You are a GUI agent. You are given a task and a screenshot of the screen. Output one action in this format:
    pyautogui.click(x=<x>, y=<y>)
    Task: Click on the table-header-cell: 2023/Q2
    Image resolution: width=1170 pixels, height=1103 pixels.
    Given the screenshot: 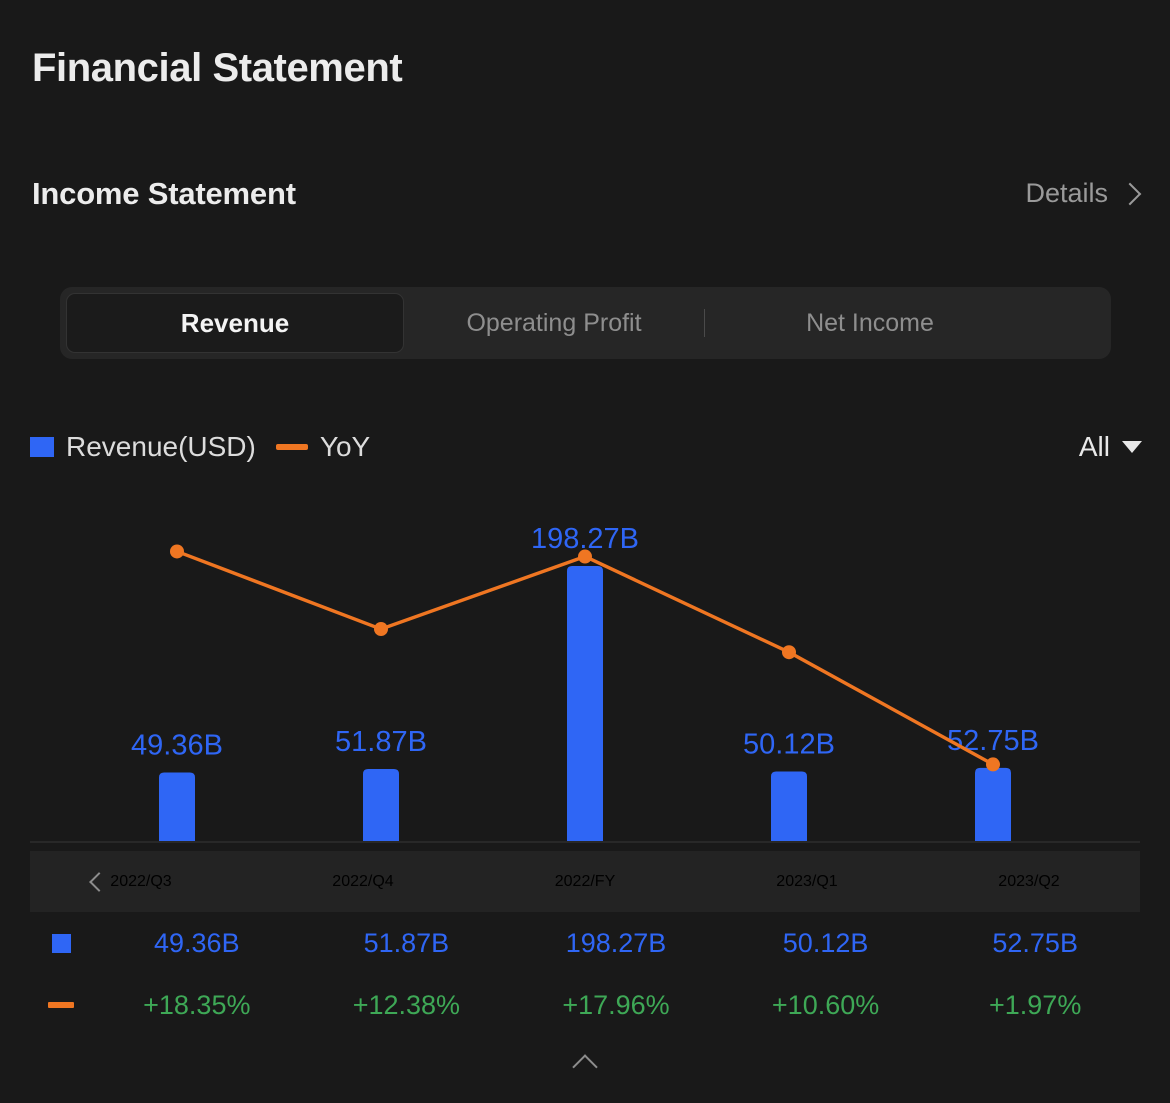 What is the action you would take?
    pyautogui.click(x=1029, y=882)
    